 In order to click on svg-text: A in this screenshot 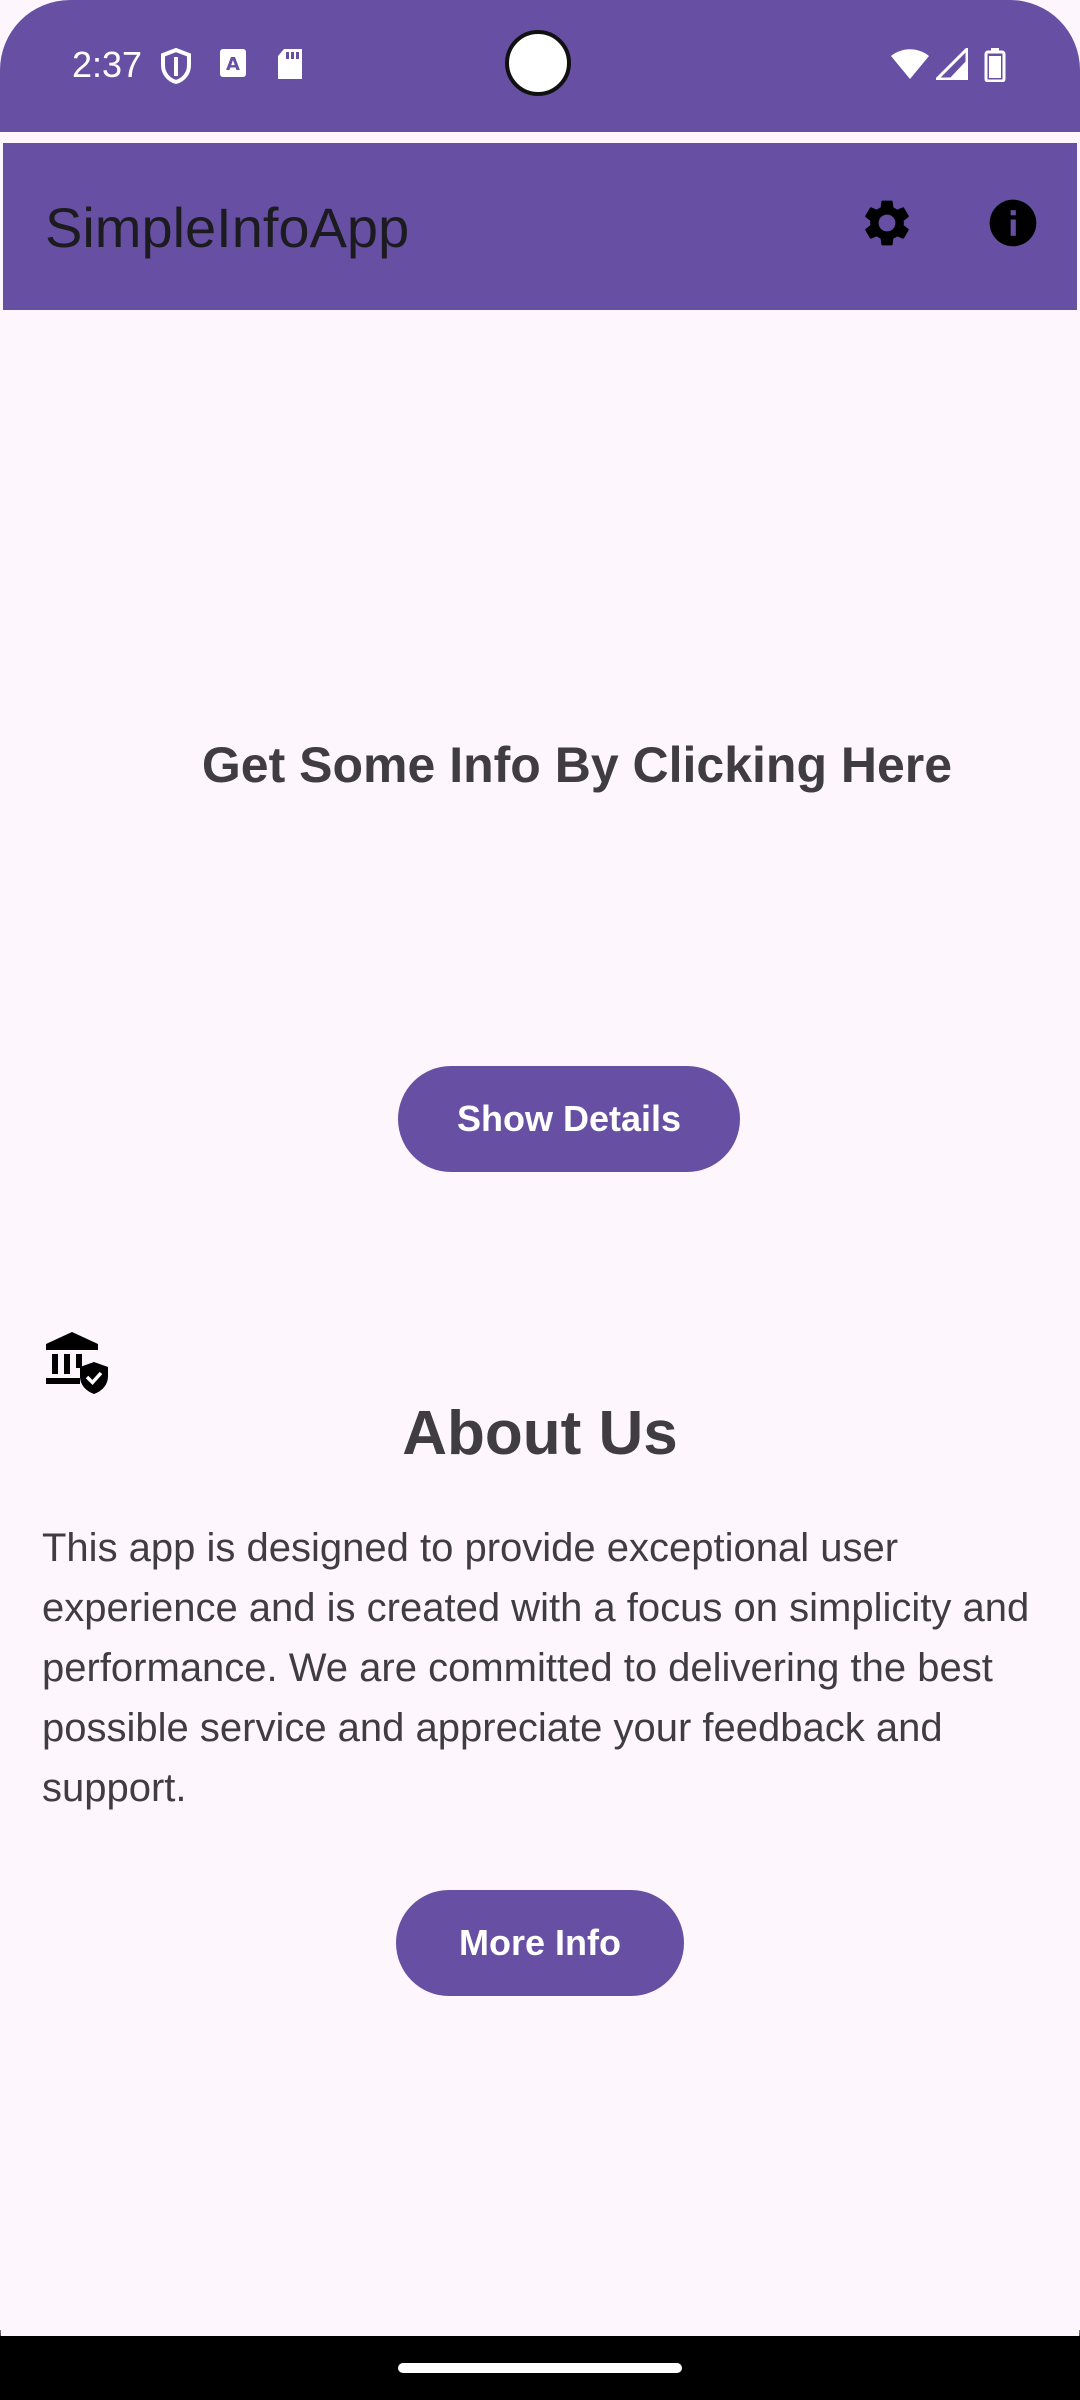, I will do `click(233, 64)`.